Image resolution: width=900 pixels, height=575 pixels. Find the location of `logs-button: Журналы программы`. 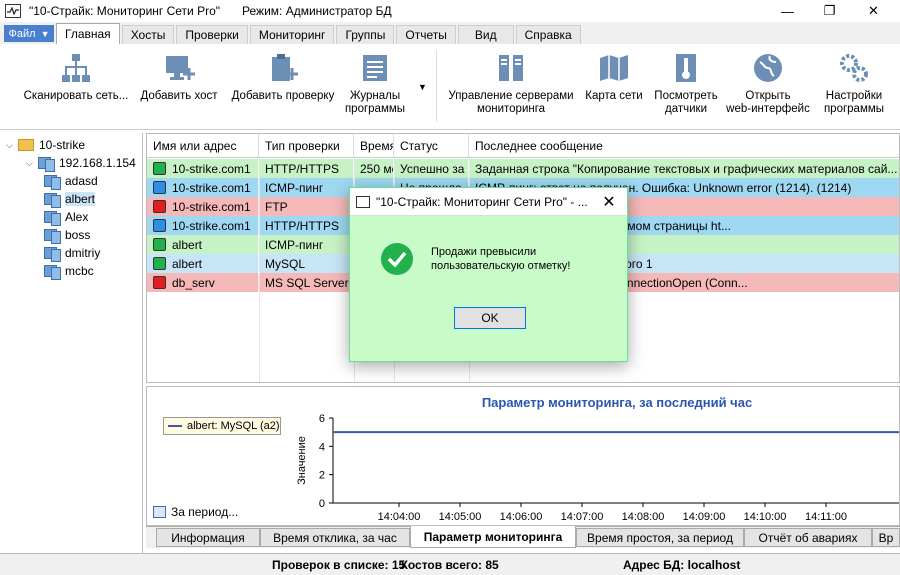

logs-button: Журналы программы is located at coordinates (375, 84).